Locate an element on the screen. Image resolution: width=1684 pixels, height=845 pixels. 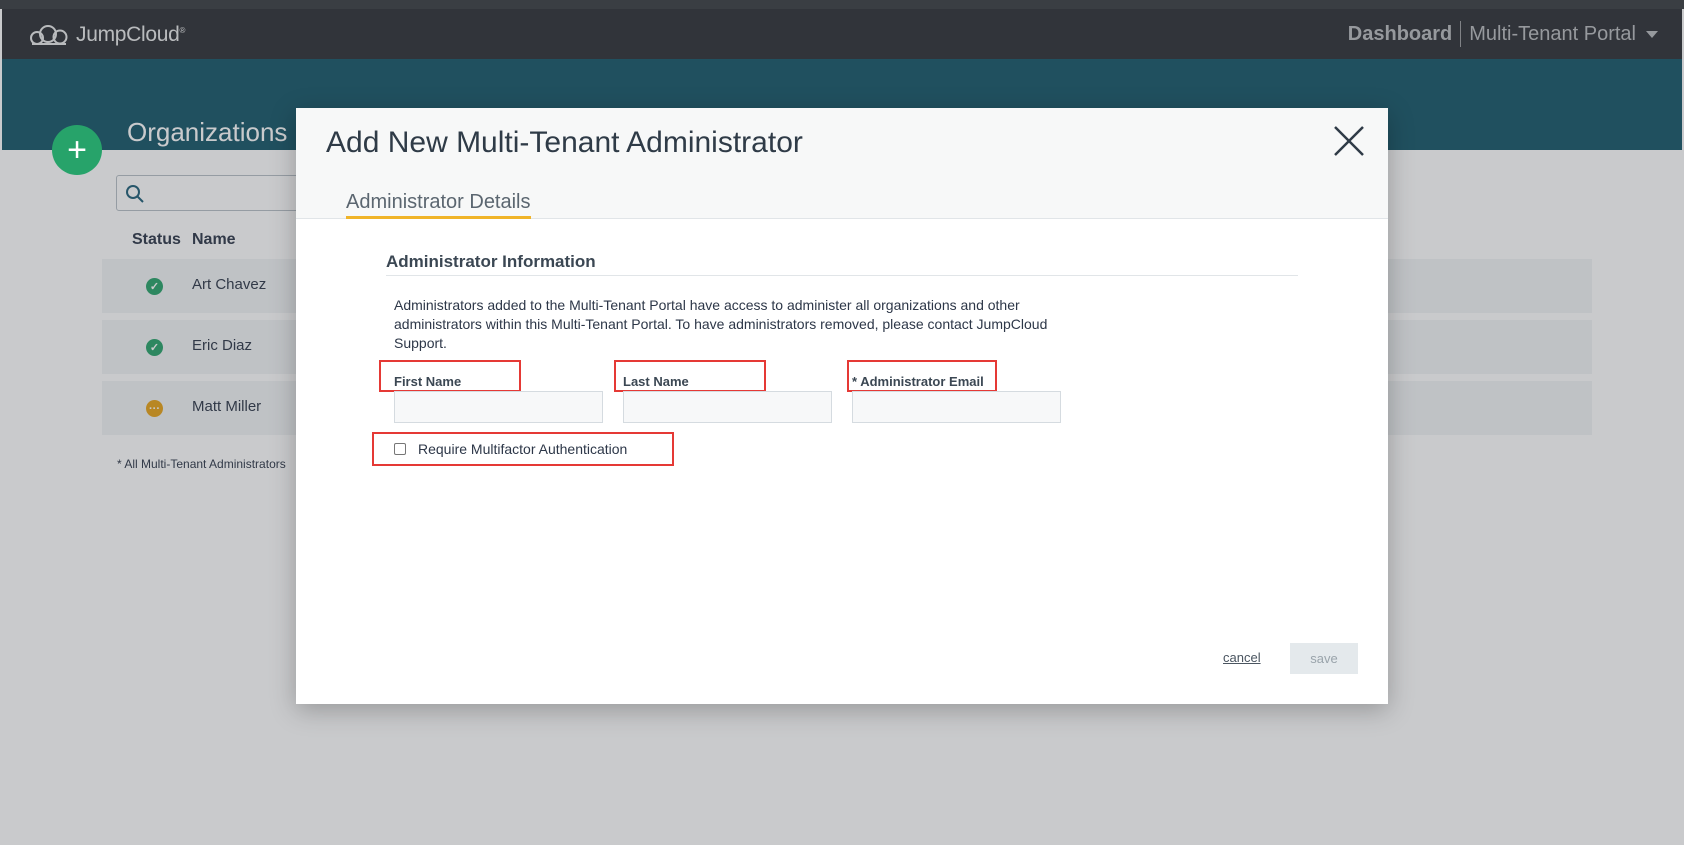
modal-title: Add New Multi-Tenant Administrator is located at coordinates (564, 142).